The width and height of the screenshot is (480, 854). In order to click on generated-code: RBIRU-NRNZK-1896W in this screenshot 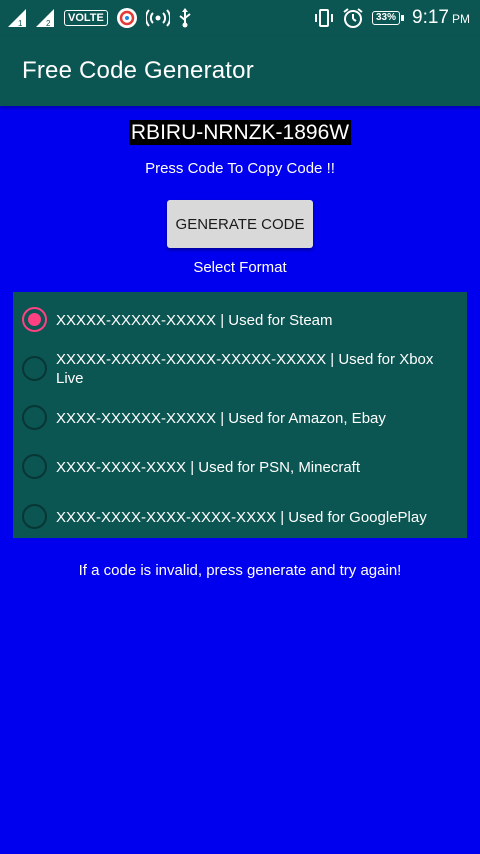, I will do `click(240, 132)`.